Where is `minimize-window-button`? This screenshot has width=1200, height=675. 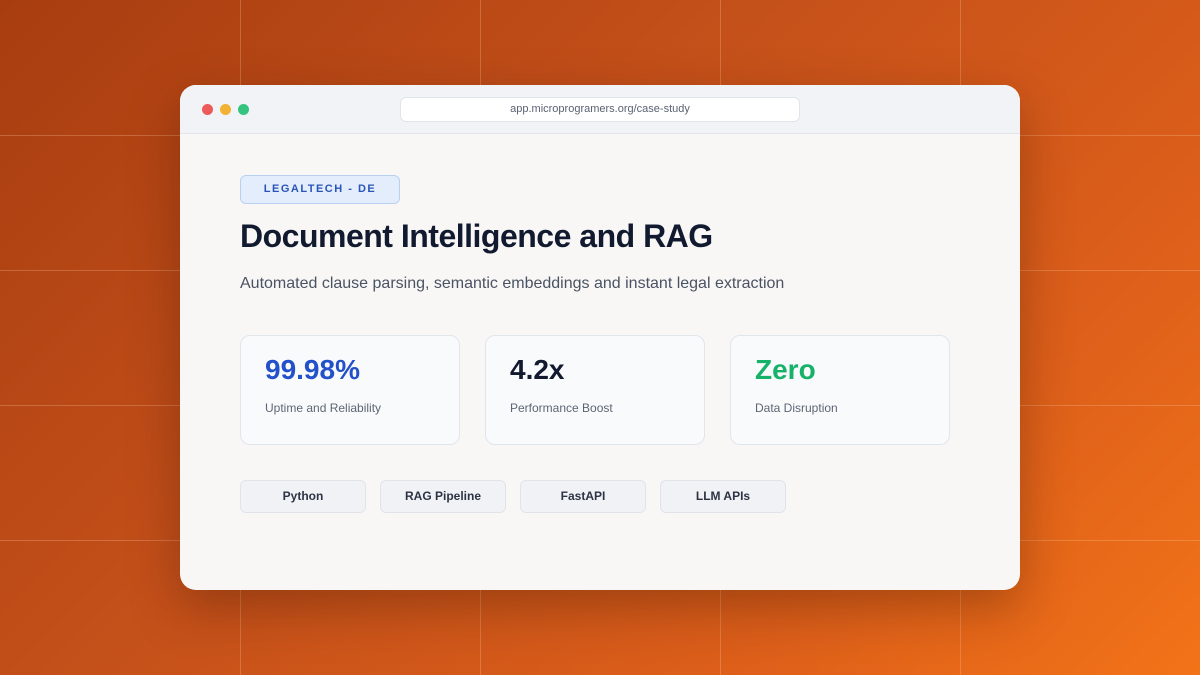
minimize-window-button is located at coordinates (225, 109).